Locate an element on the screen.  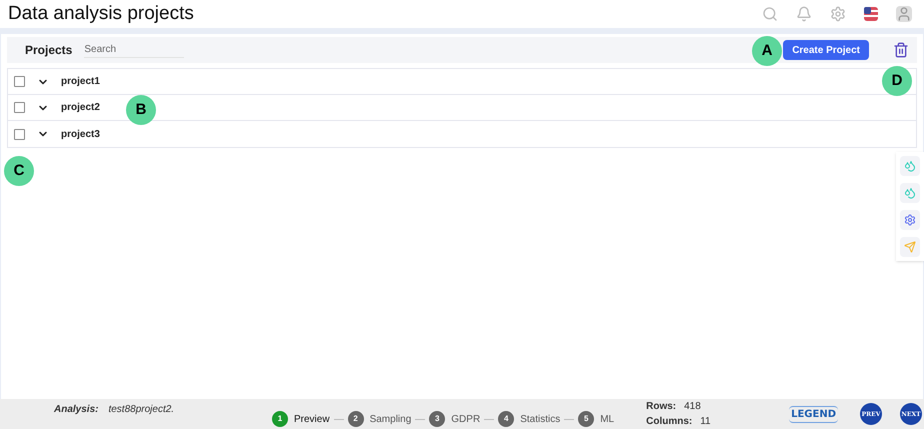
step: 5 ML is located at coordinates (596, 419).